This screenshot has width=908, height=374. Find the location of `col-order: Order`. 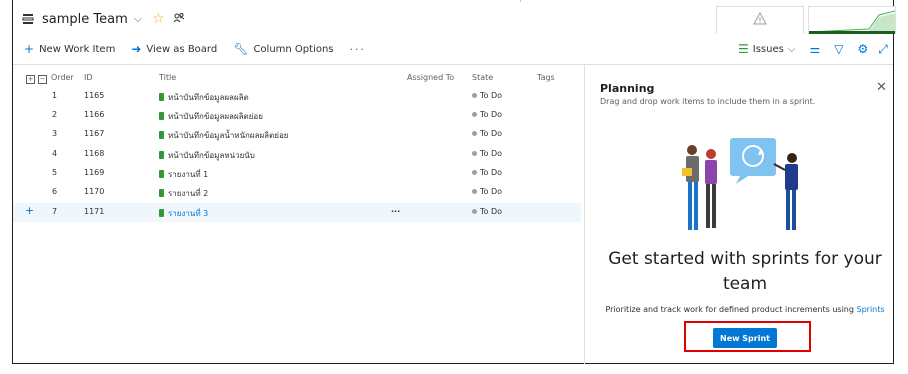

col-order: Order is located at coordinates (62, 77).